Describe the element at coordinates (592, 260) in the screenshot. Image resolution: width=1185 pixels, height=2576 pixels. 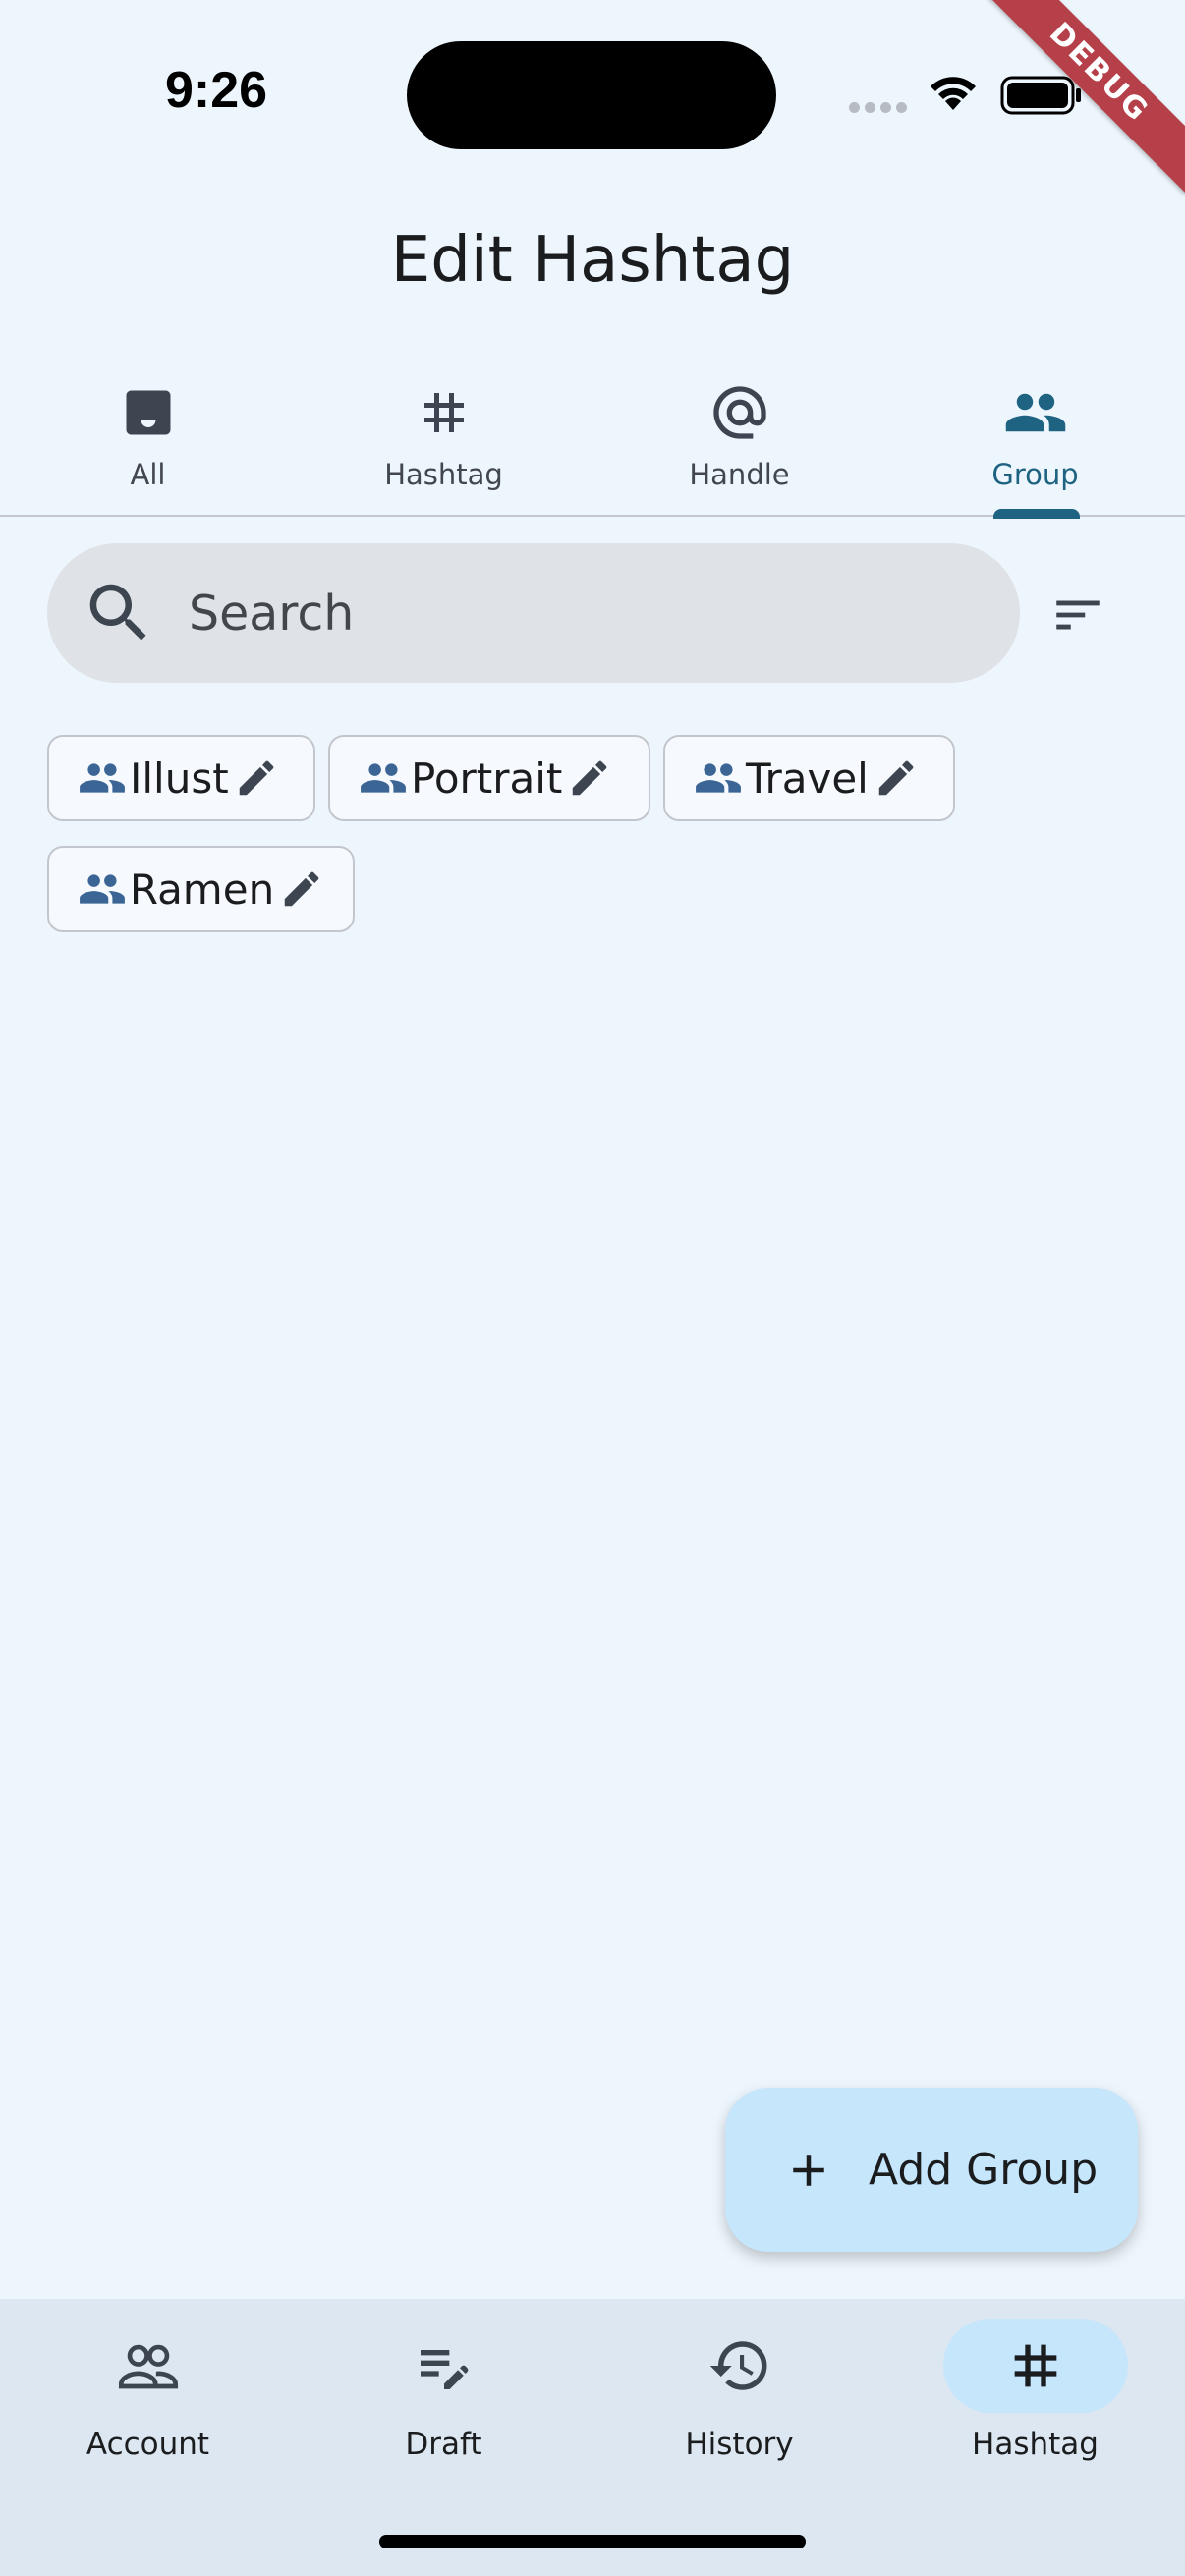
I see `page-title: Edit Hashtag` at that location.